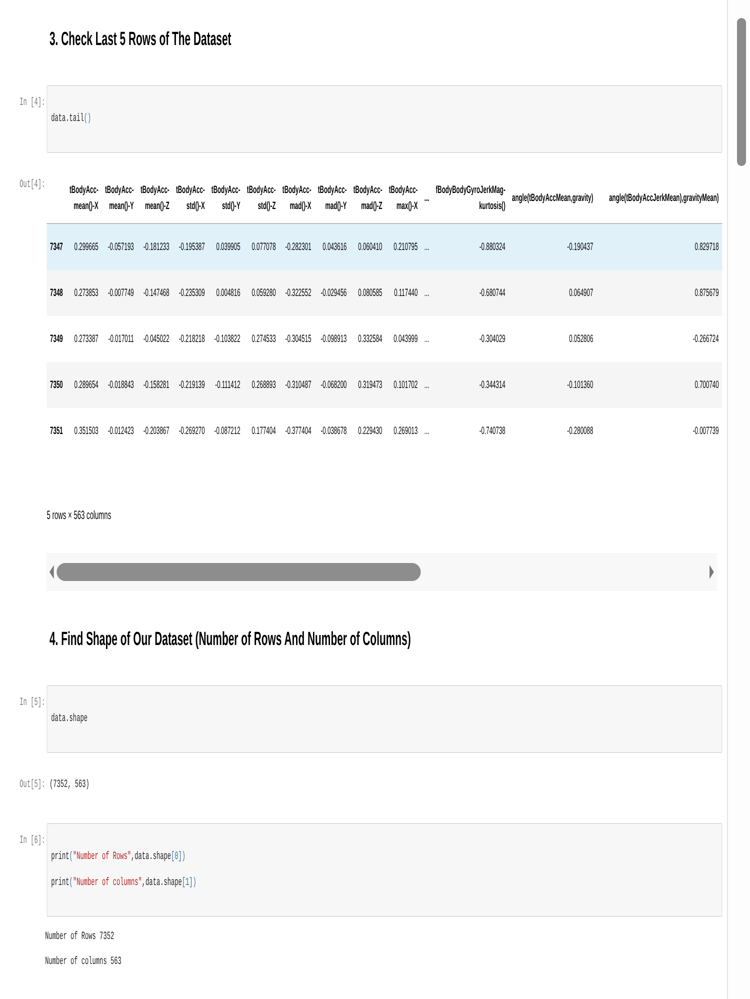 Image resolution: width=750 pixels, height=999 pixels. Describe the element at coordinates (384, 870) in the screenshot. I see `code-editor: print("Number of Rows",data.shape[0]) print("Number of columns",data.shape[1])` at that location.